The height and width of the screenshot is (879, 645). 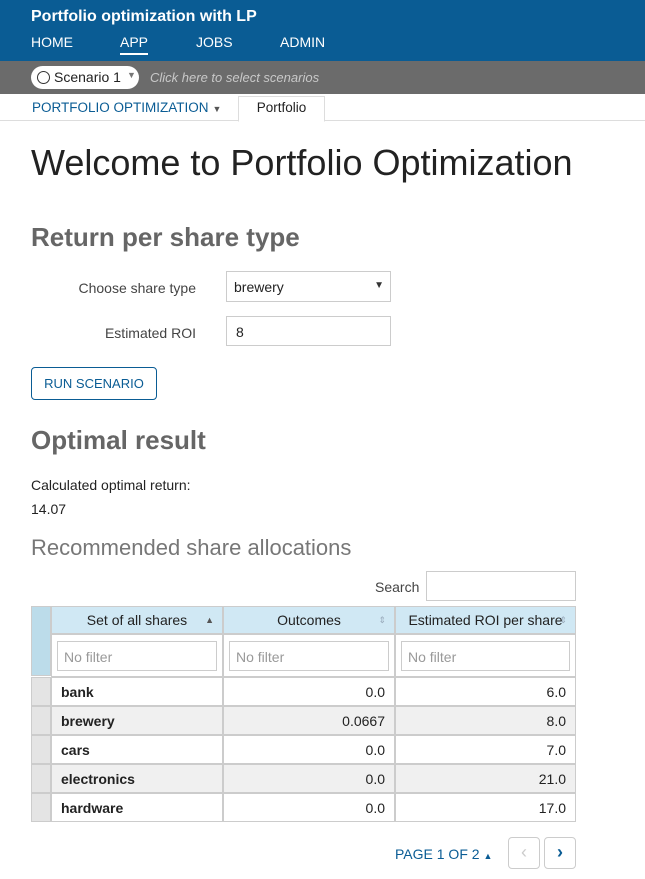 What do you see at coordinates (165, 237) in the screenshot?
I see `section-return-title: Return per share type` at bounding box center [165, 237].